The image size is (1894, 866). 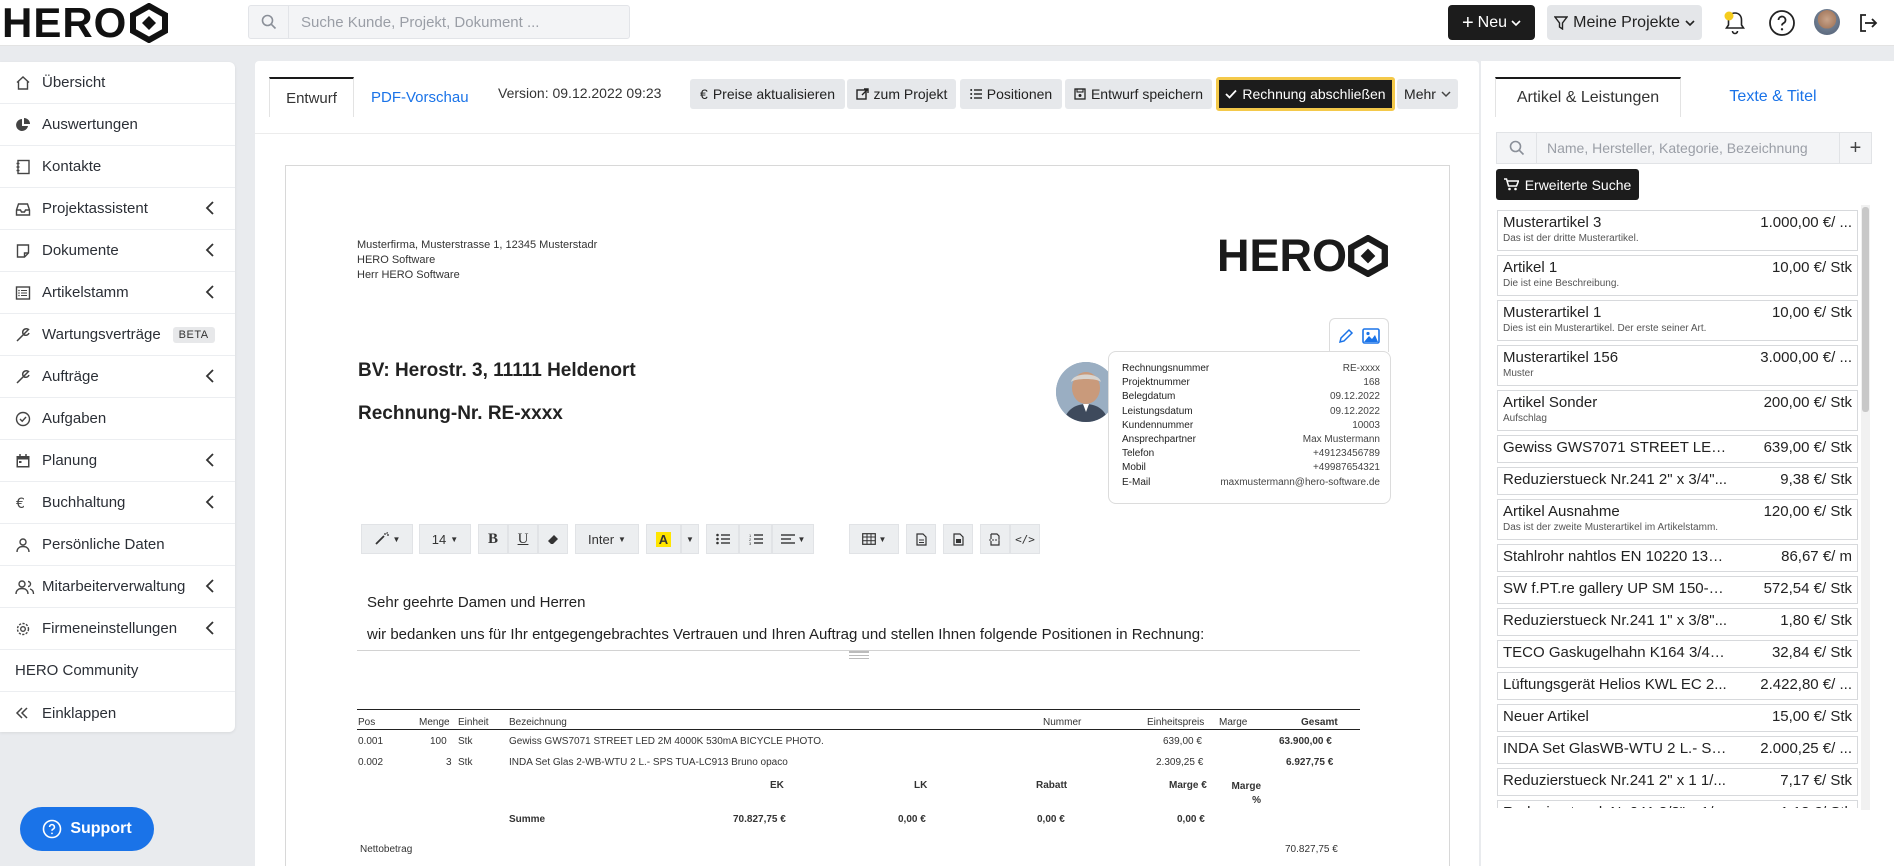 I want to click on sidebar-item-einklappen: Einklappen, so click(x=117, y=713).